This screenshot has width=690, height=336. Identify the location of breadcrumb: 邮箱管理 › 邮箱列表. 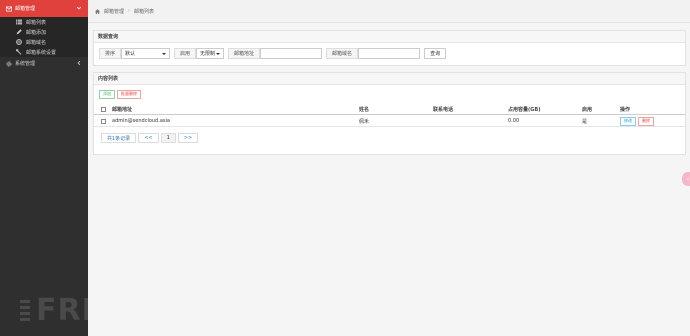
(389, 11).